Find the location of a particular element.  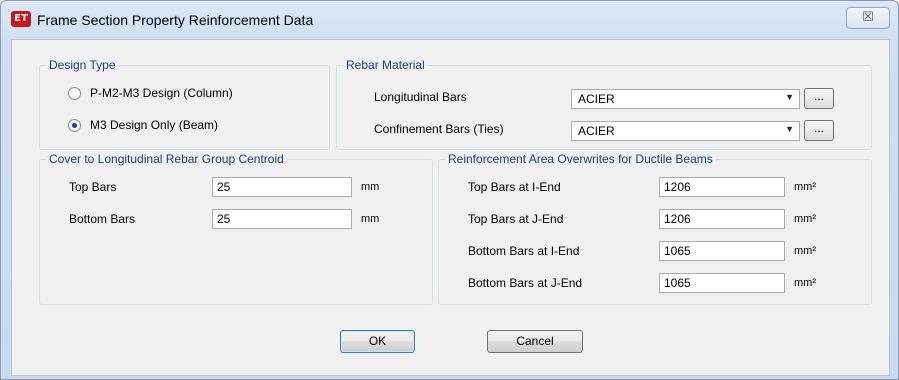

bottom-bars-j-end-input: 1065 is located at coordinates (722, 283).